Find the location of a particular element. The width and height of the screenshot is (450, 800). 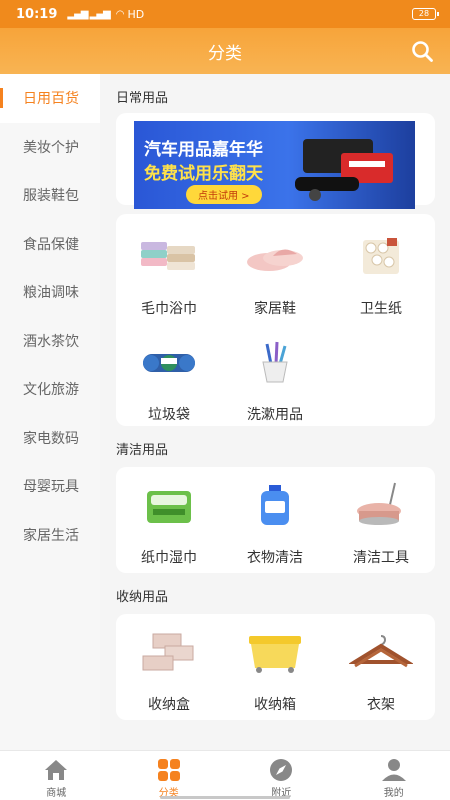

section-title: 收纳用品 is located at coordinates (142, 597).